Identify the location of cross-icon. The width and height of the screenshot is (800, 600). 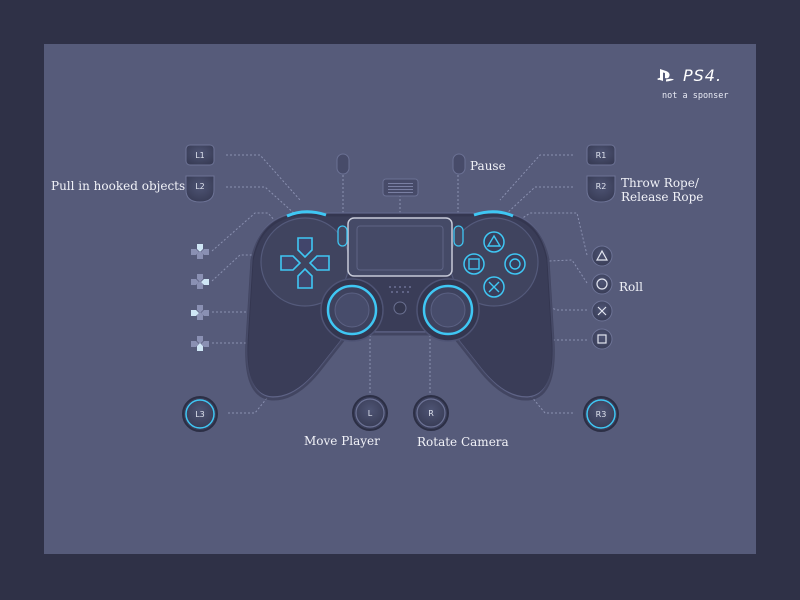
(602, 311).